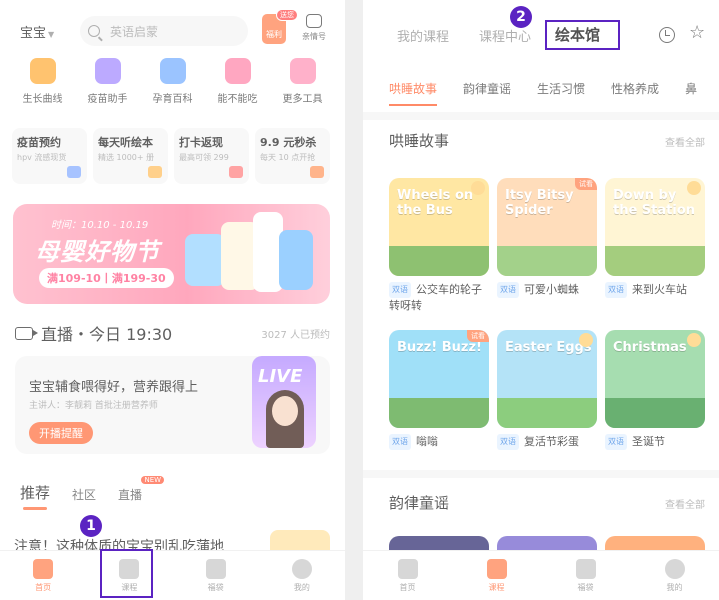 Image resolution: width=719 pixels, height=600 pixels. What do you see at coordinates (171, 254) in the screenshot?
I see `promo-banner: 时间：10.10 - 10.19 母婴好物节 满109-10丨满199-30` at bounding box center [171, 254].